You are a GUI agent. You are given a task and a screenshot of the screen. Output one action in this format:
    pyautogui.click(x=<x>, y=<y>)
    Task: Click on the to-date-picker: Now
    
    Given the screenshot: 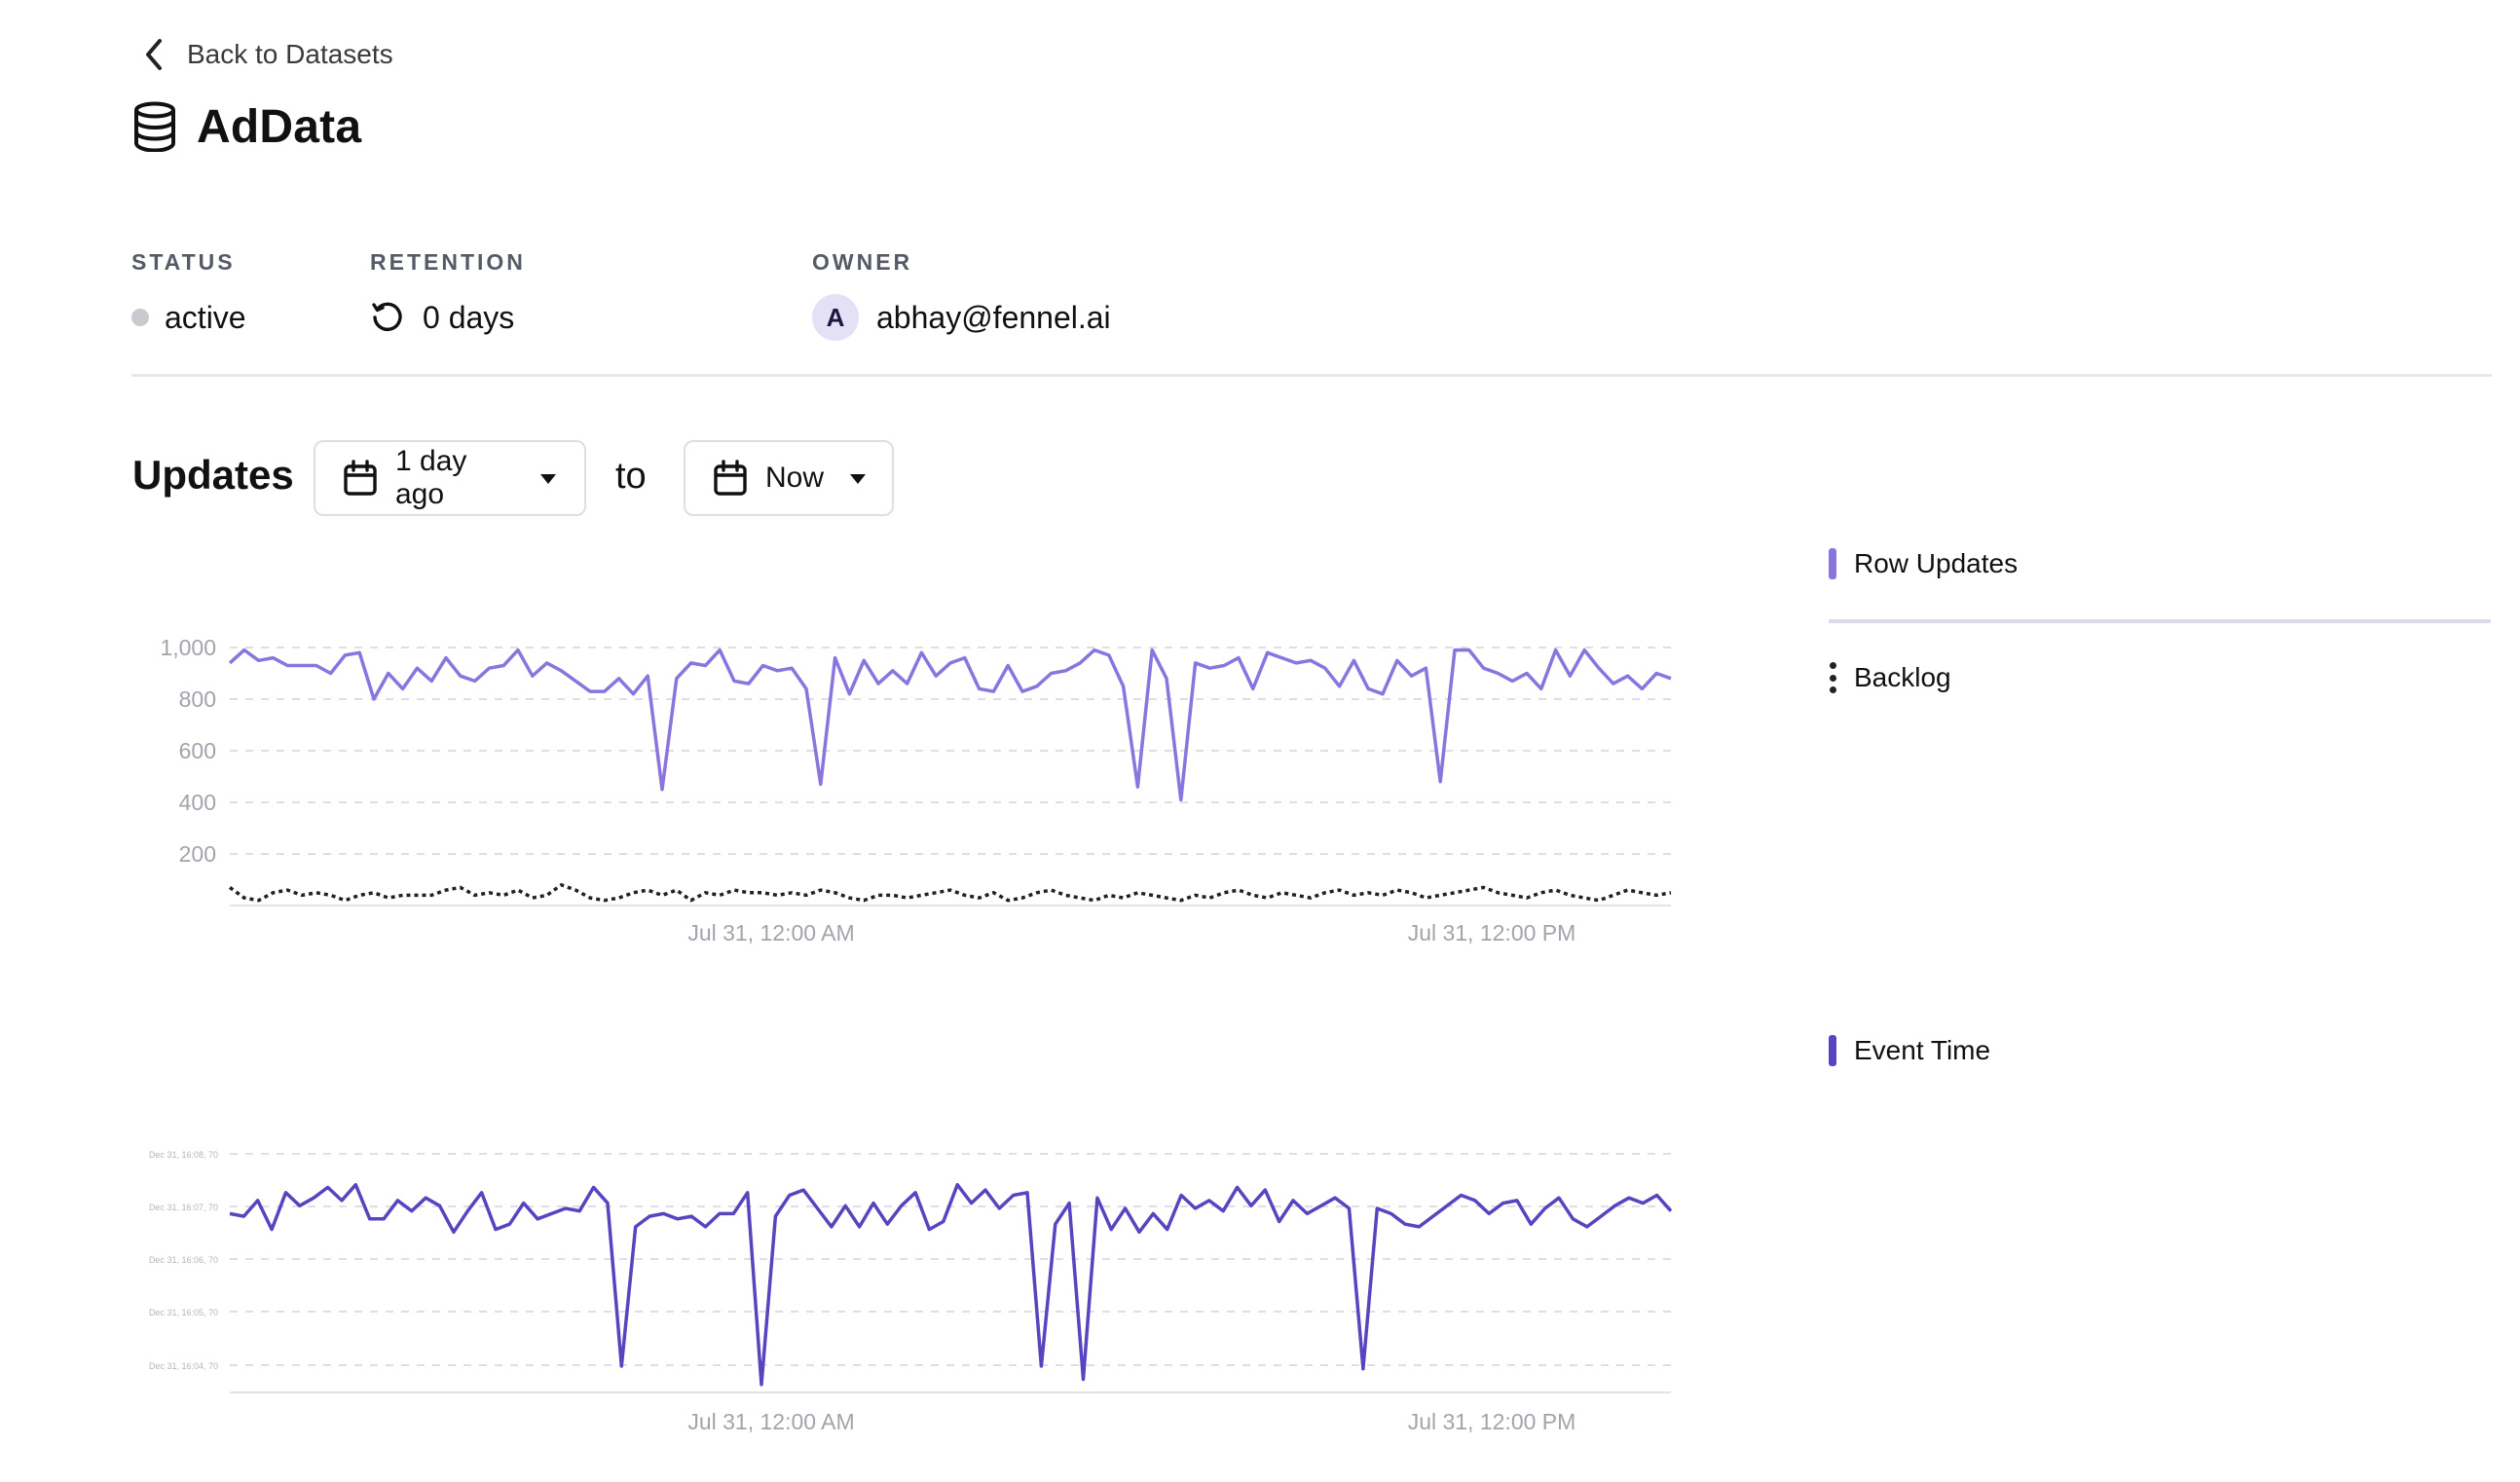 What is the action you would take?
    pyautogui.click(x=789, y=478)
    